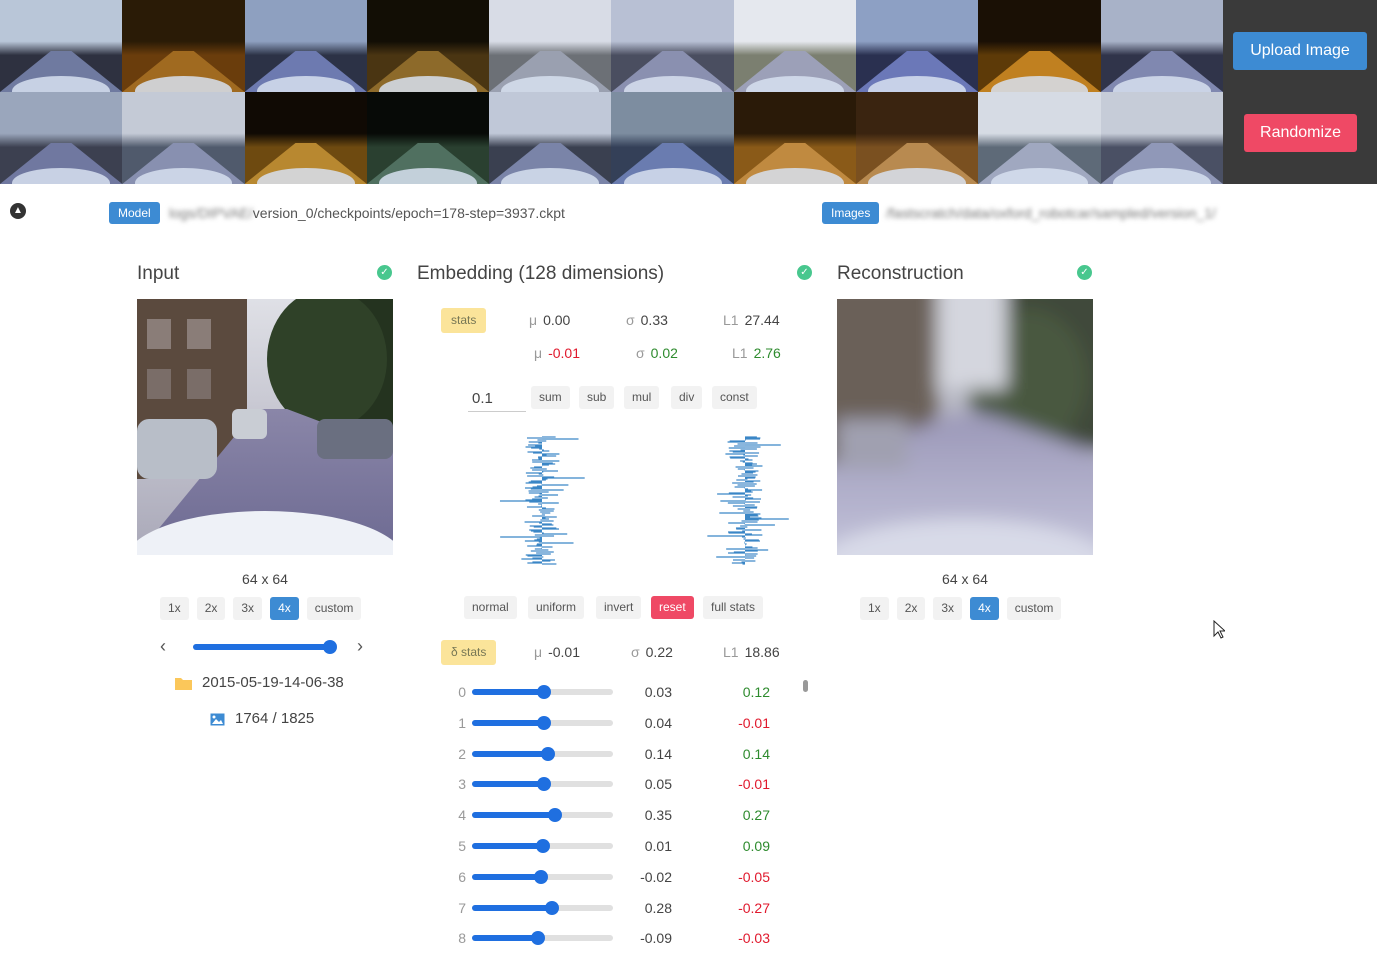 This screenshot has height=979, width=1377. I want to click on reconstruction-zoom-3x-button: 3x, so click(948, 608).